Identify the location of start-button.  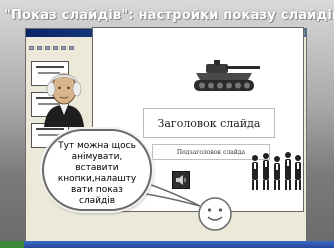
(12, 244).